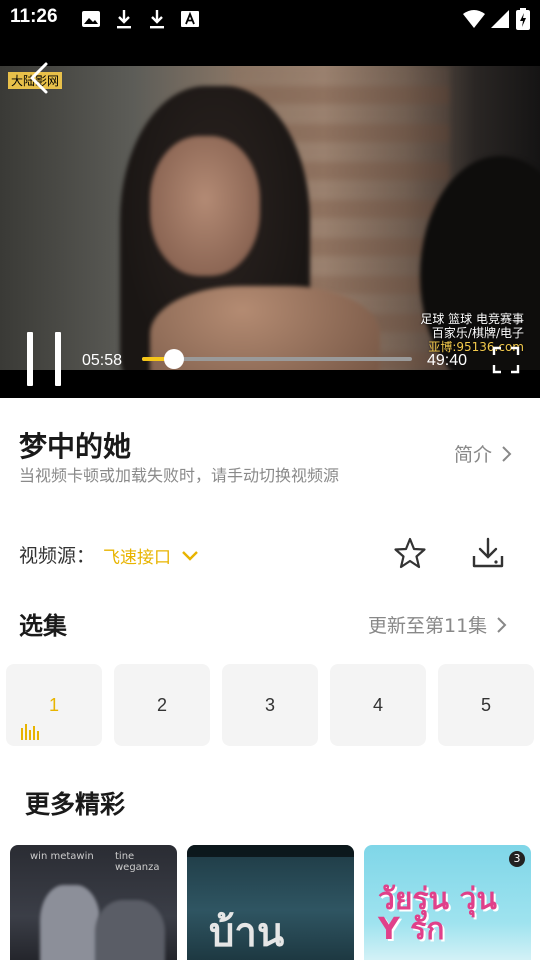 Image resolution: width=540 pixels, height=960 pixels. What do you see at coordinates (190, 19) in the screenshot?
I see `font-icon` at bounding box center [190, 19].